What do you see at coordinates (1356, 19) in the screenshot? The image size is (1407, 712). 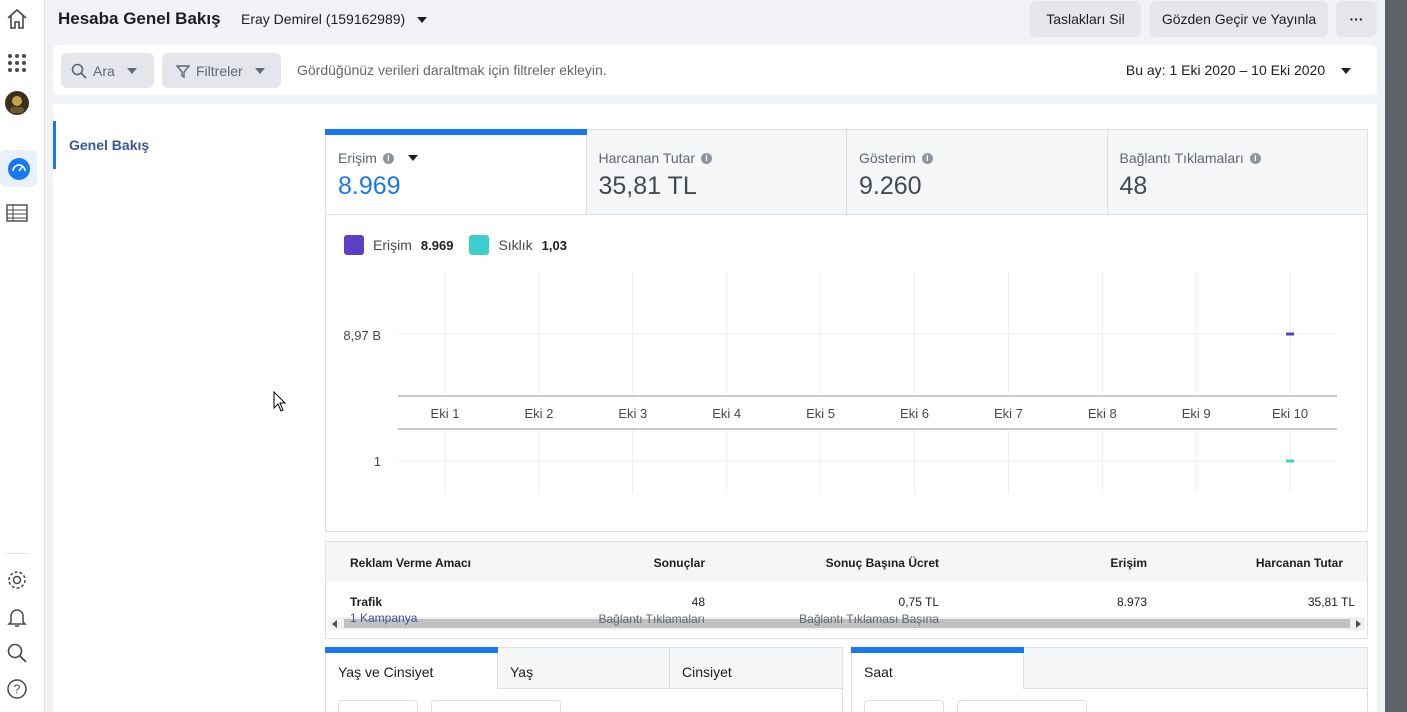 I see `more-options-button: ···` at bounding box center [1356, 19].